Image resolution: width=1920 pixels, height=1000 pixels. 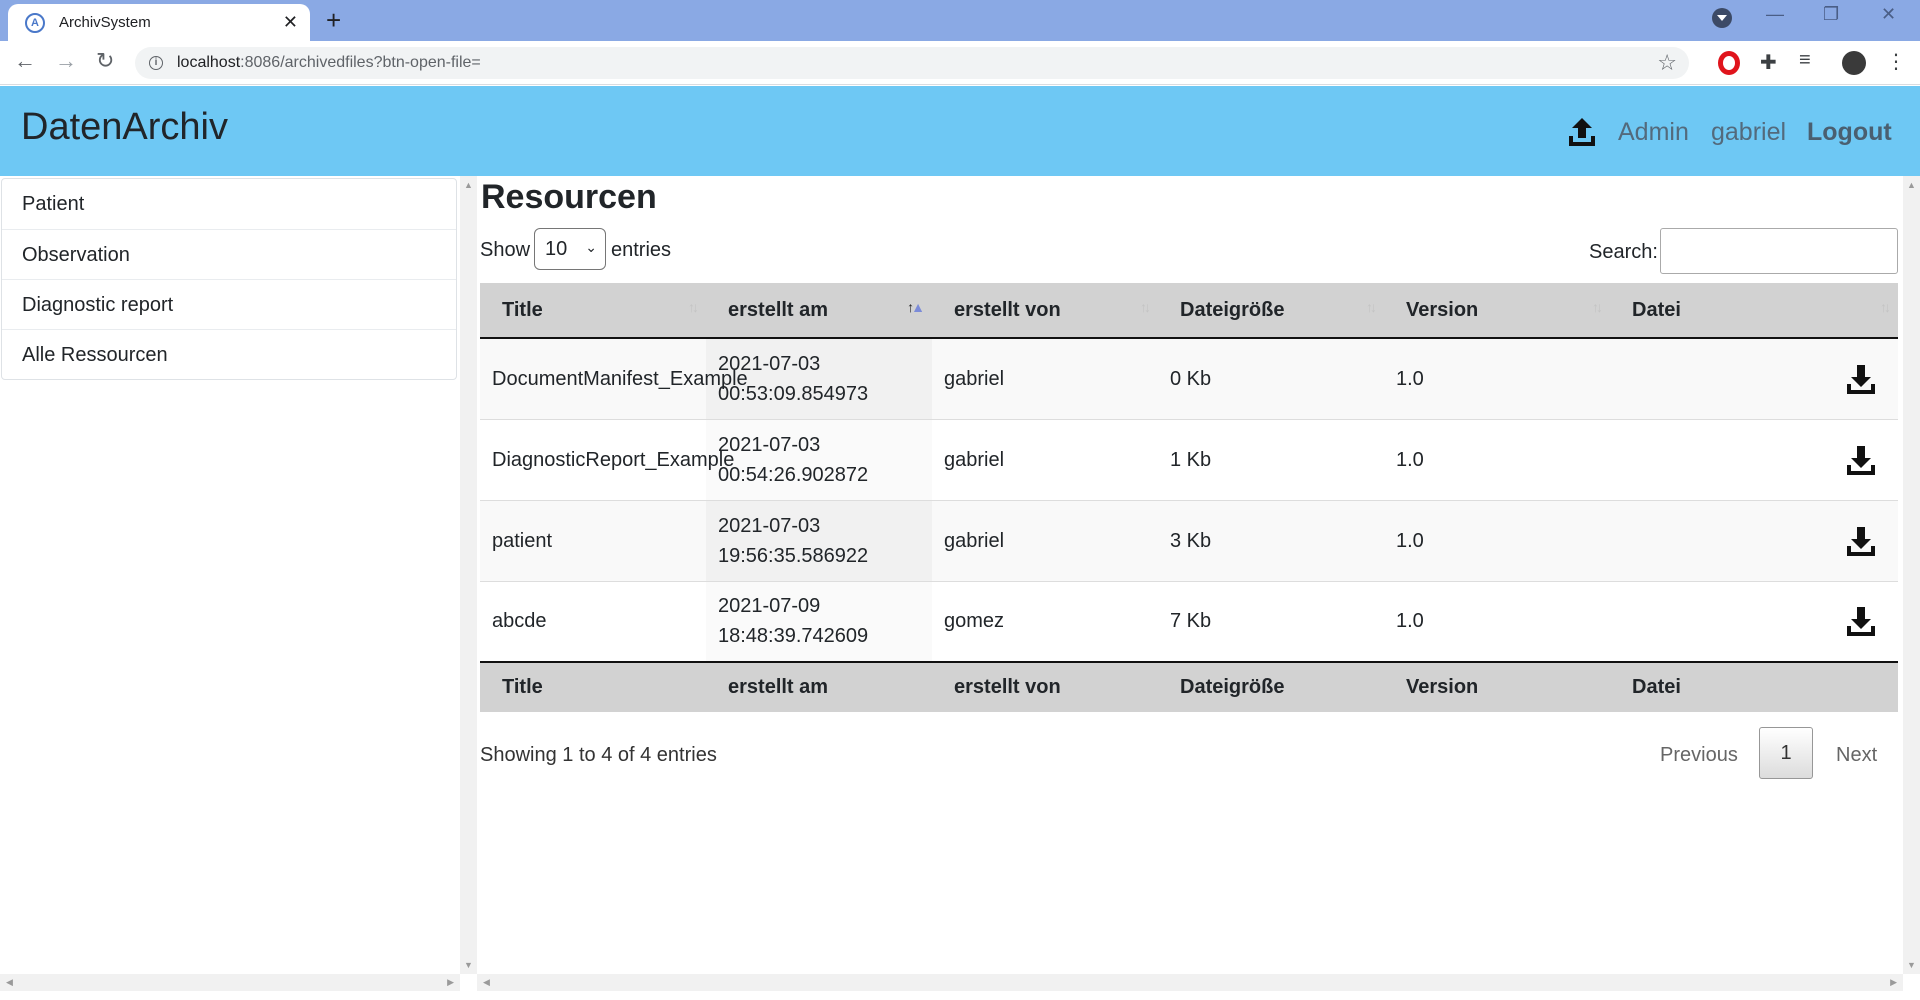 What do you see at coordinates (1888, 14) in the screenshot?
I see `window-close-icon: ✕` at bounding box center [1888, 14].